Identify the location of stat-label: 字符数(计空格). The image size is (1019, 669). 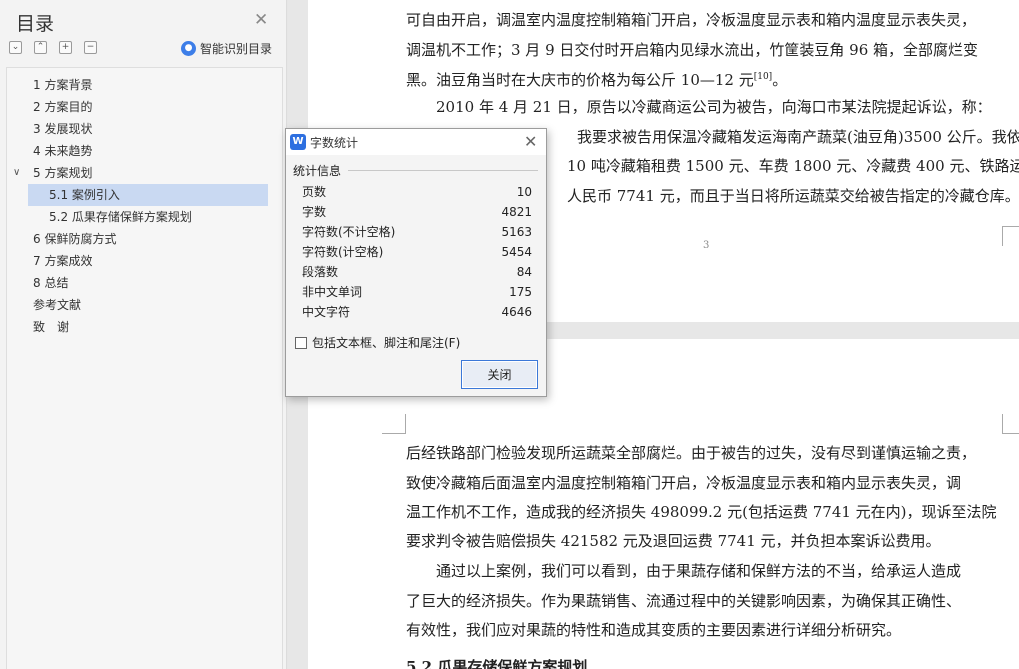
(343, 252).